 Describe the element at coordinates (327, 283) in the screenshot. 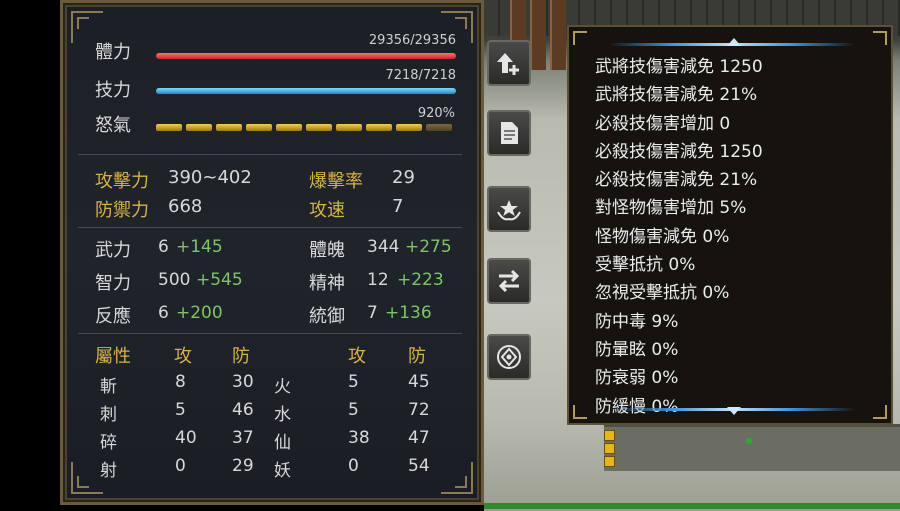

I see `attr-label: 精神` at that location.